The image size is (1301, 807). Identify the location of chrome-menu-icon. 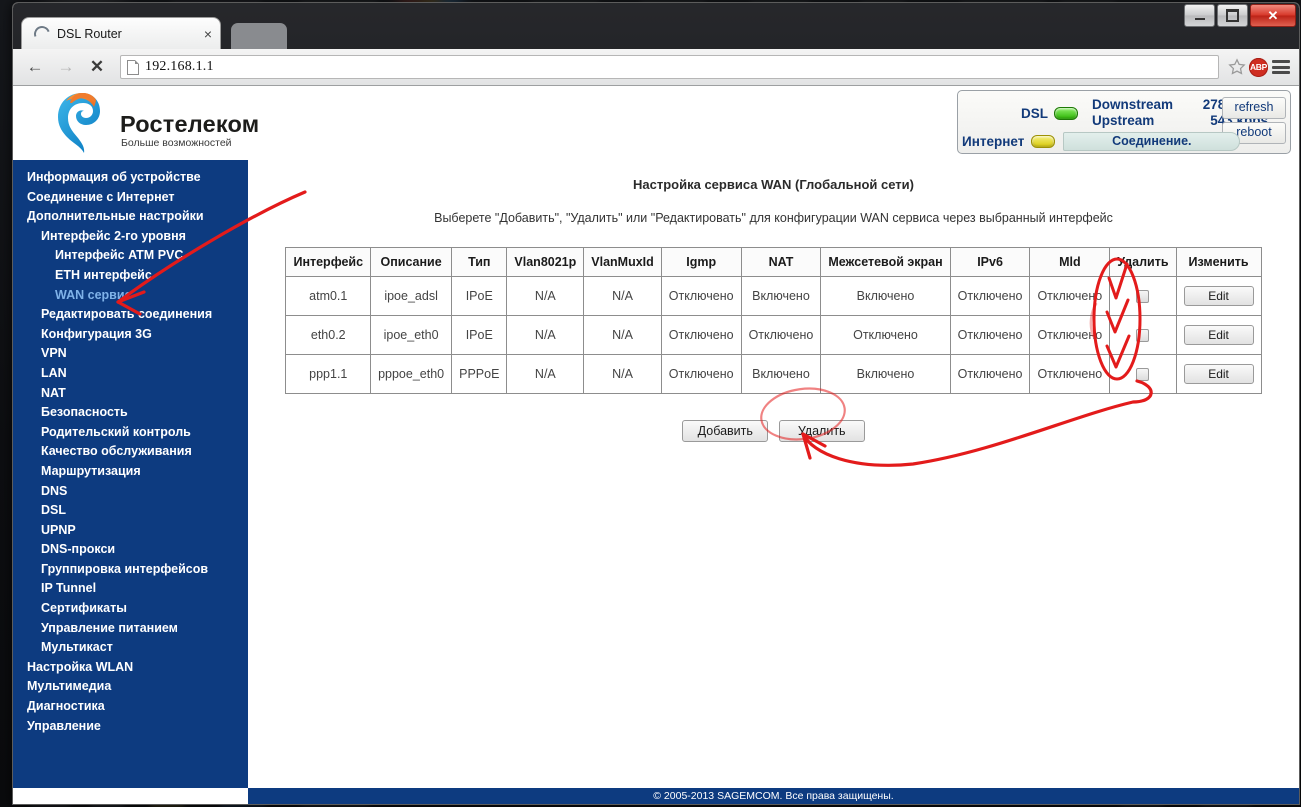
(1281, 67).